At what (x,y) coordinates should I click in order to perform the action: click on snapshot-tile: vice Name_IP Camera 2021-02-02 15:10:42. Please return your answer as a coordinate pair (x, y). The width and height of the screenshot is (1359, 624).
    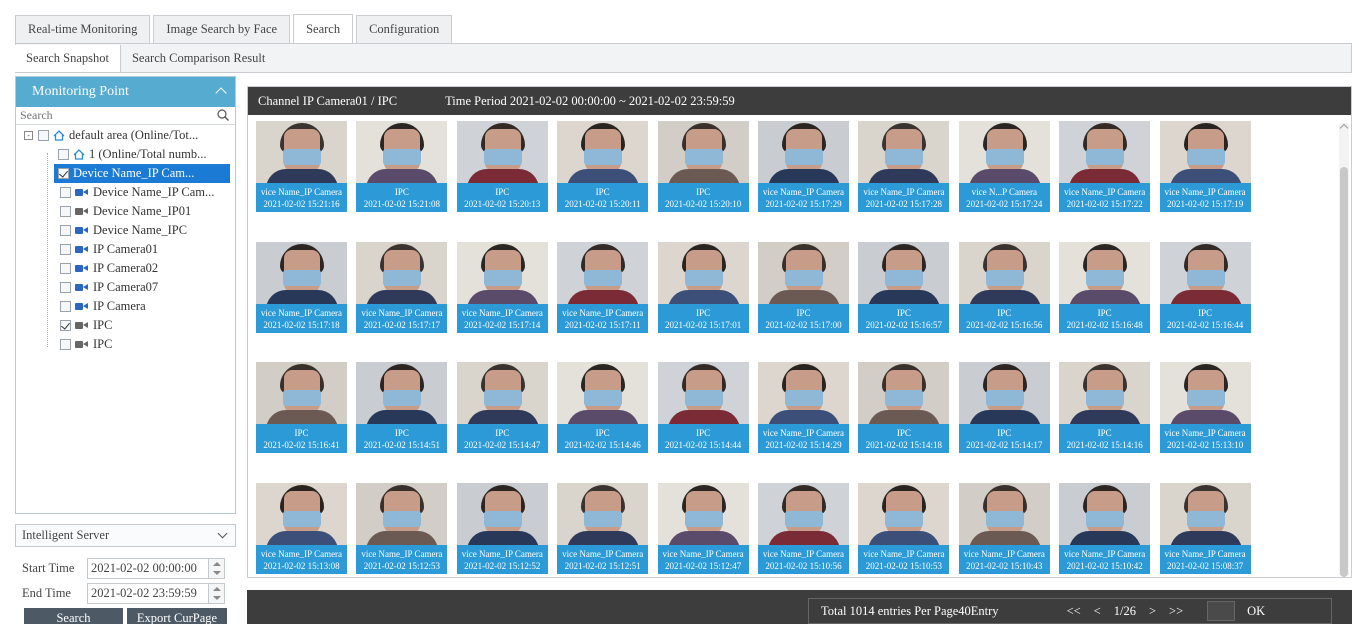
    Looking at the image, I should click on (1105, 528).